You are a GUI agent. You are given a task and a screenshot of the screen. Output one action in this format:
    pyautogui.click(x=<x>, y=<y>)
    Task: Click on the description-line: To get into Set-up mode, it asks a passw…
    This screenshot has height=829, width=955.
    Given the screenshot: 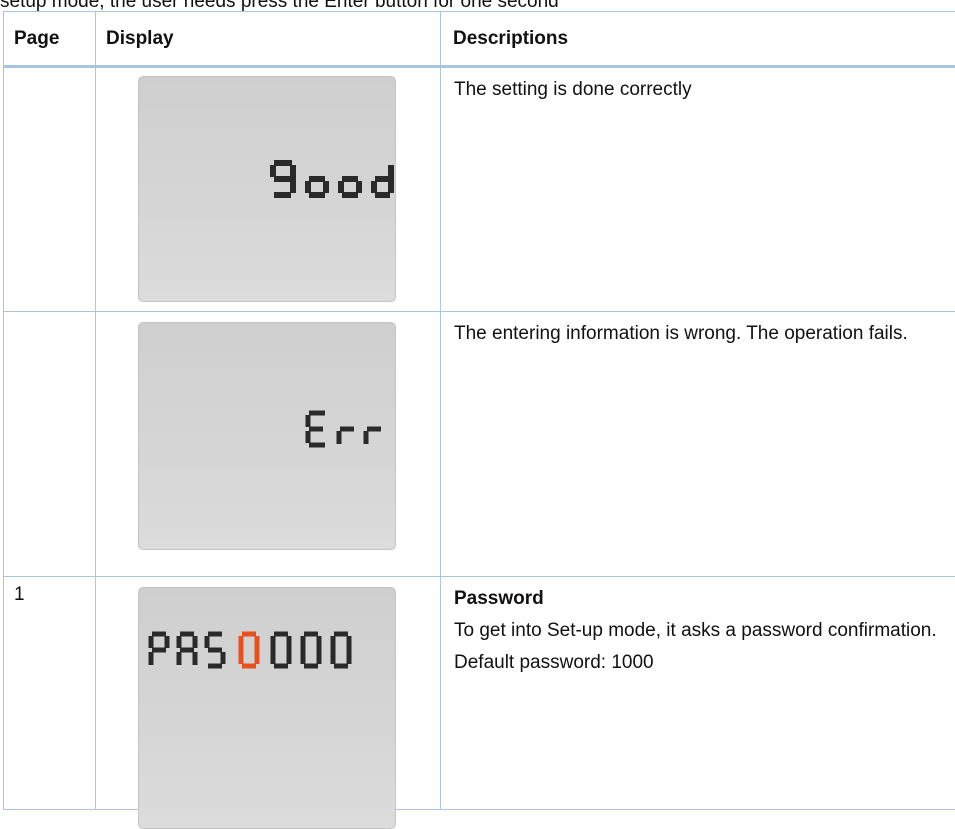 What is the action you would take?
    pyautogui.click(x=704, y=631)
    